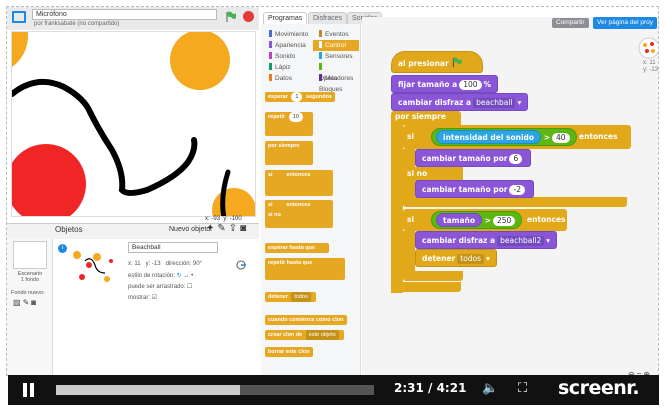  I want to click on landscape-icon: ▨, so click(18, 302).